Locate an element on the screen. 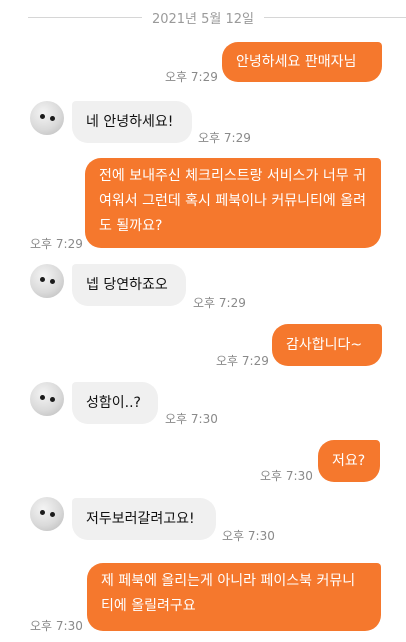 The image size is (406, 642). message-bubble-outgoing: 제 페북에 올리는게 아니라 페이스북 커뮤니티에 올릴려구요 is located at coordinates (234, 597).